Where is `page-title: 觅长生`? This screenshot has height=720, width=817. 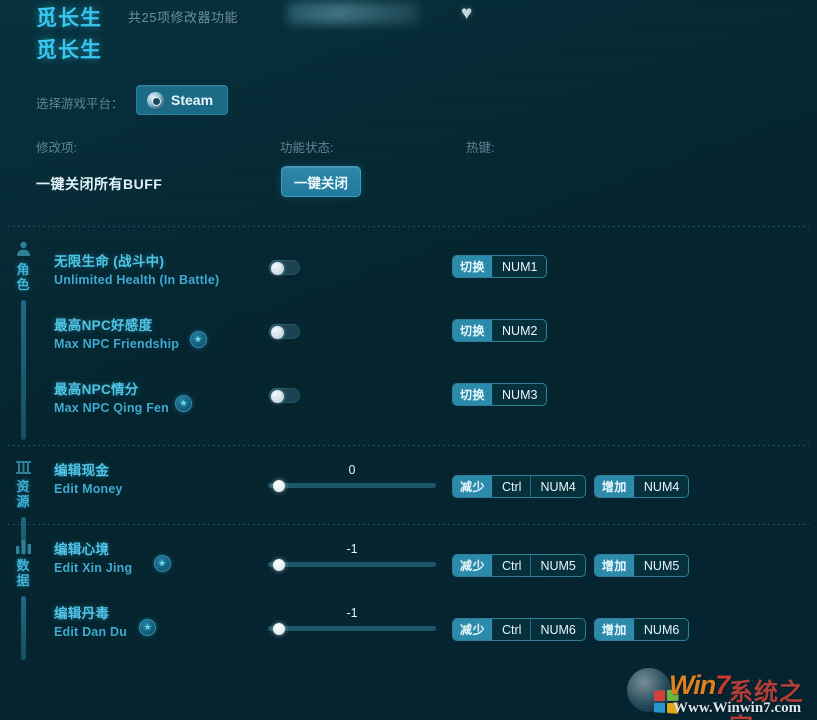 page-title: 觅长生 is located at coordinates (69, 18).